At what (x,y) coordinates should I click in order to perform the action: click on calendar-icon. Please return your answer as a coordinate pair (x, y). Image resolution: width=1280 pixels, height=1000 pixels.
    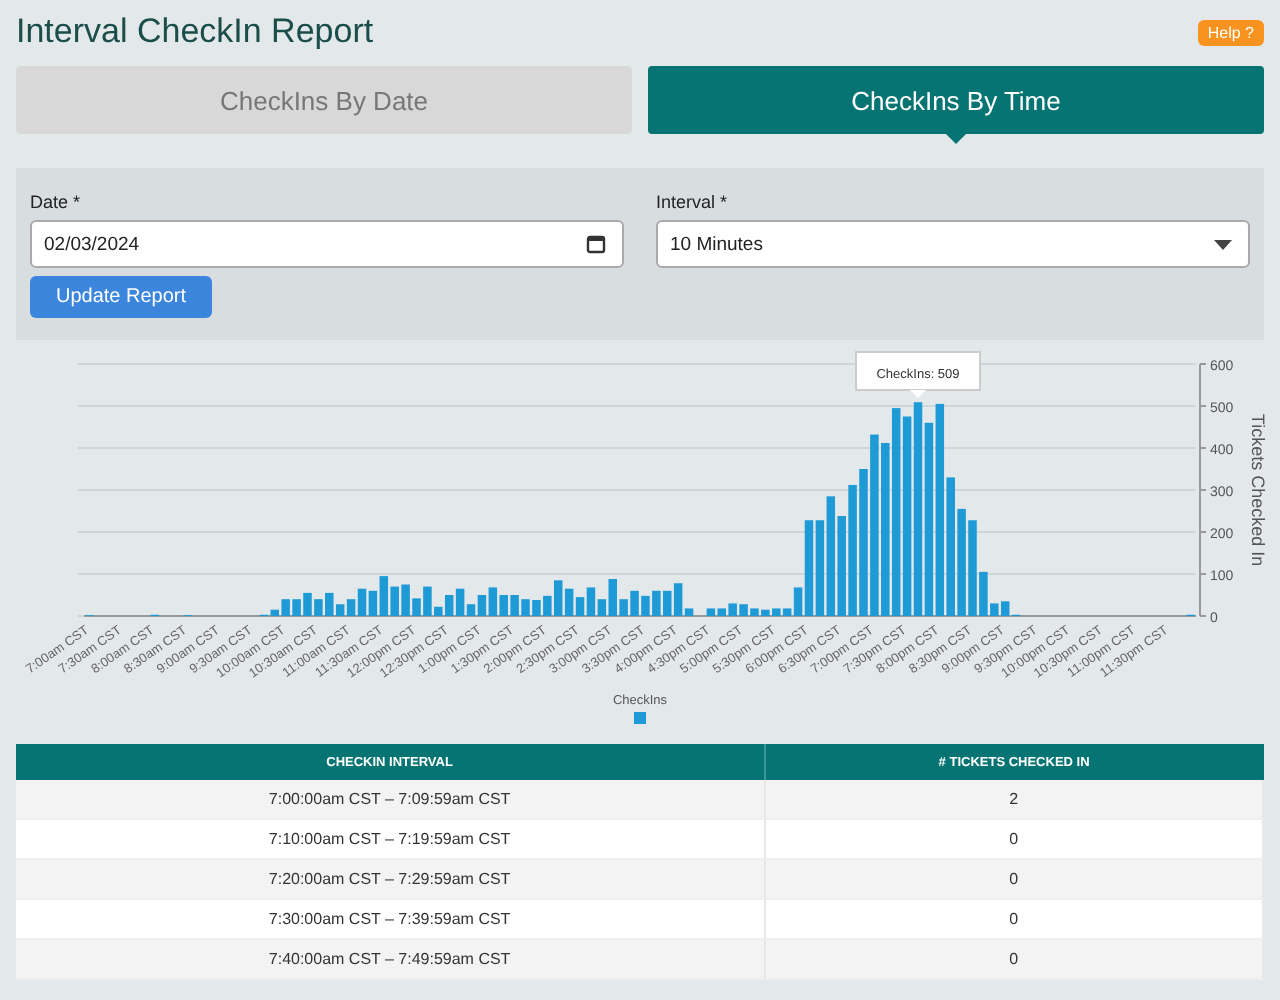
    Looking at the image, I should click on (596, 244).